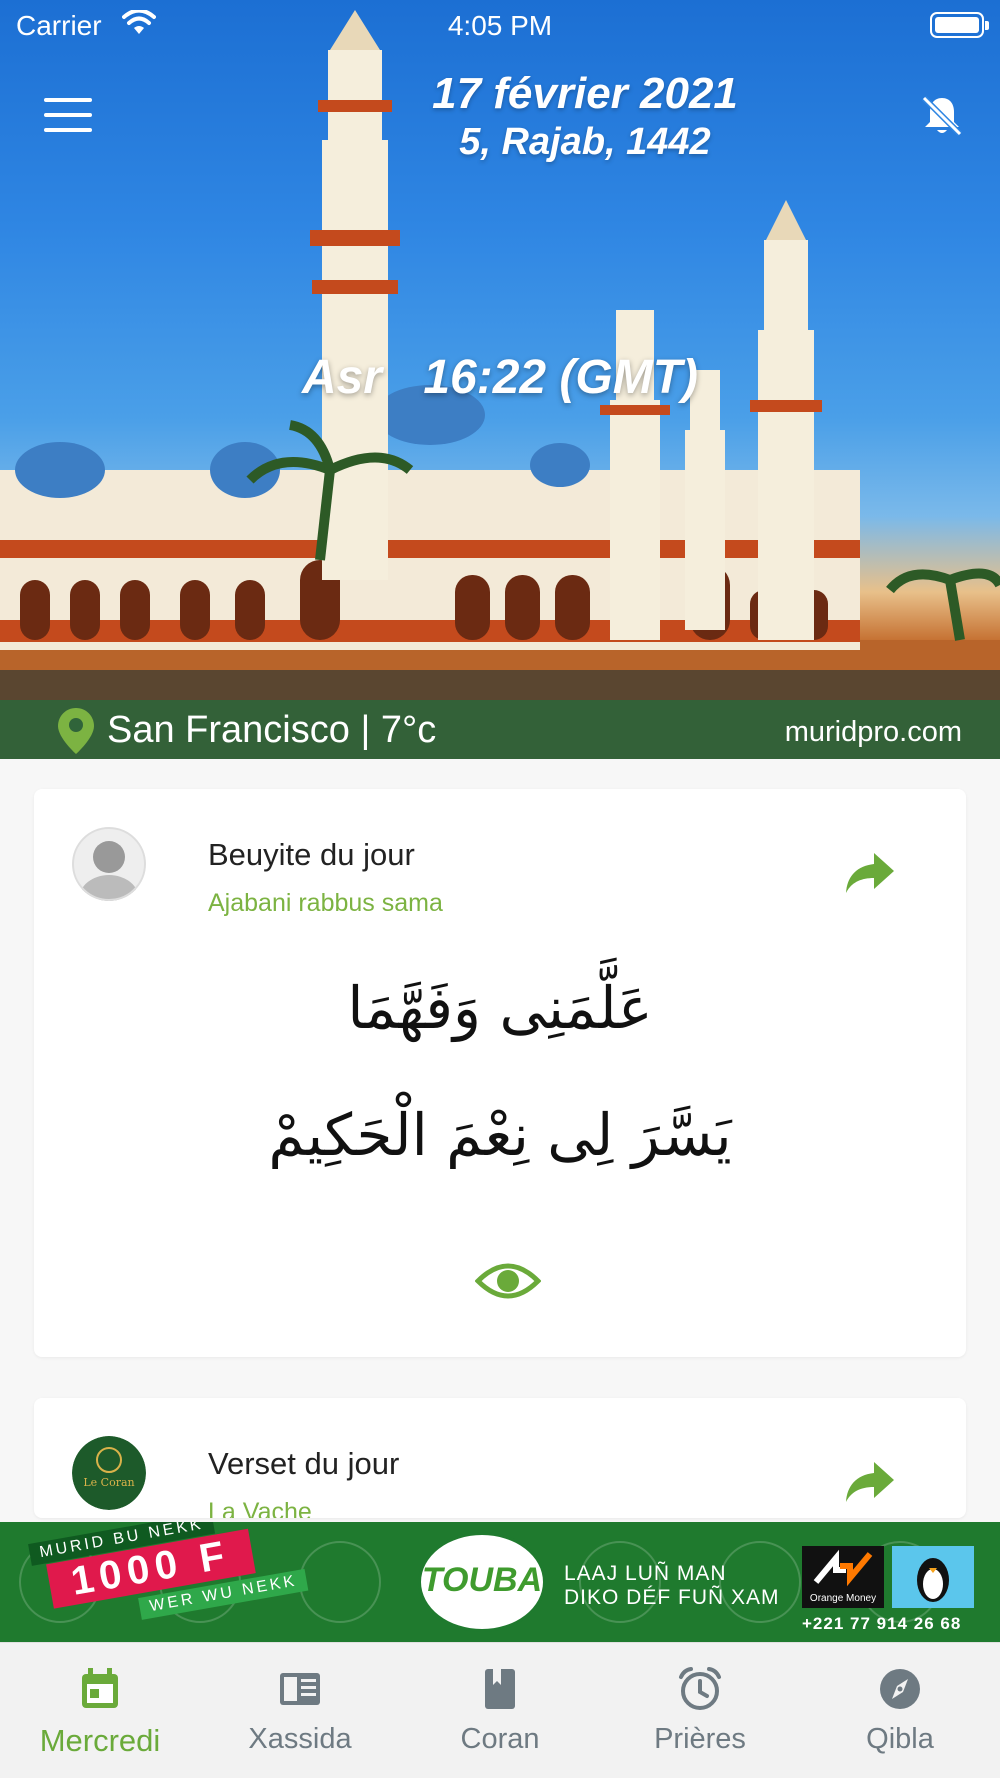 The image size is (1000, 1778). I want to click on card-subtitle: Ajabani rabbus sama, so click(325, 903).